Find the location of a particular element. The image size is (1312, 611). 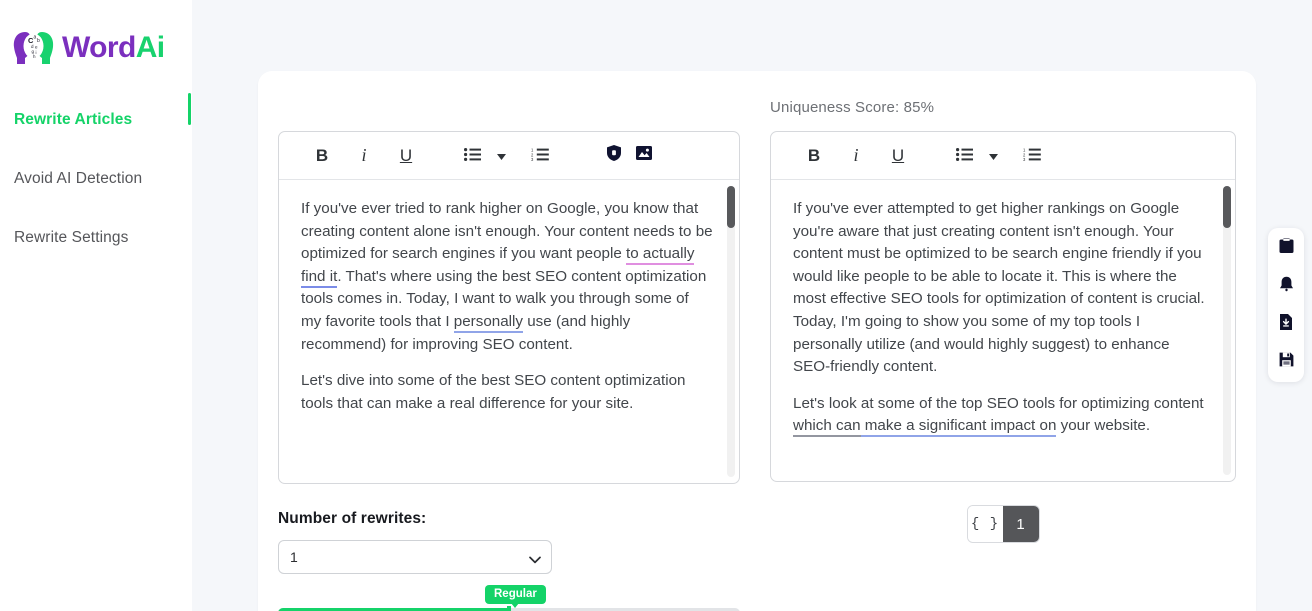

result-italic-button: i is located at coordinates (856, 156).